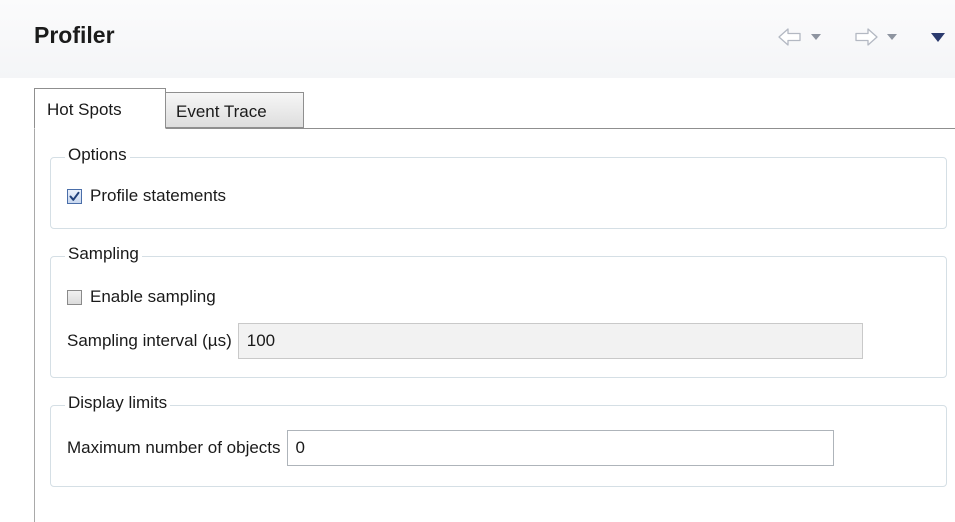  Describe the element at coordinates (74, 297) in the screenshot. I see `enable-sampling-checkbox` at that location.